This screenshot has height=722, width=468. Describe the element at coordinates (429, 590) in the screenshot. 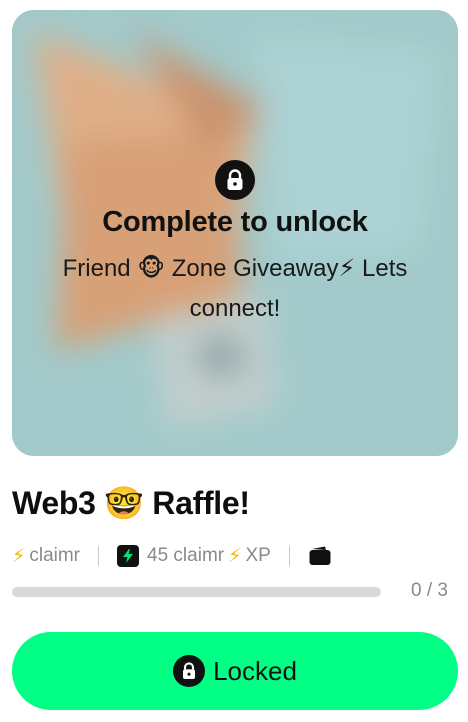

I see `progress-count: 0 / 3` at that location.